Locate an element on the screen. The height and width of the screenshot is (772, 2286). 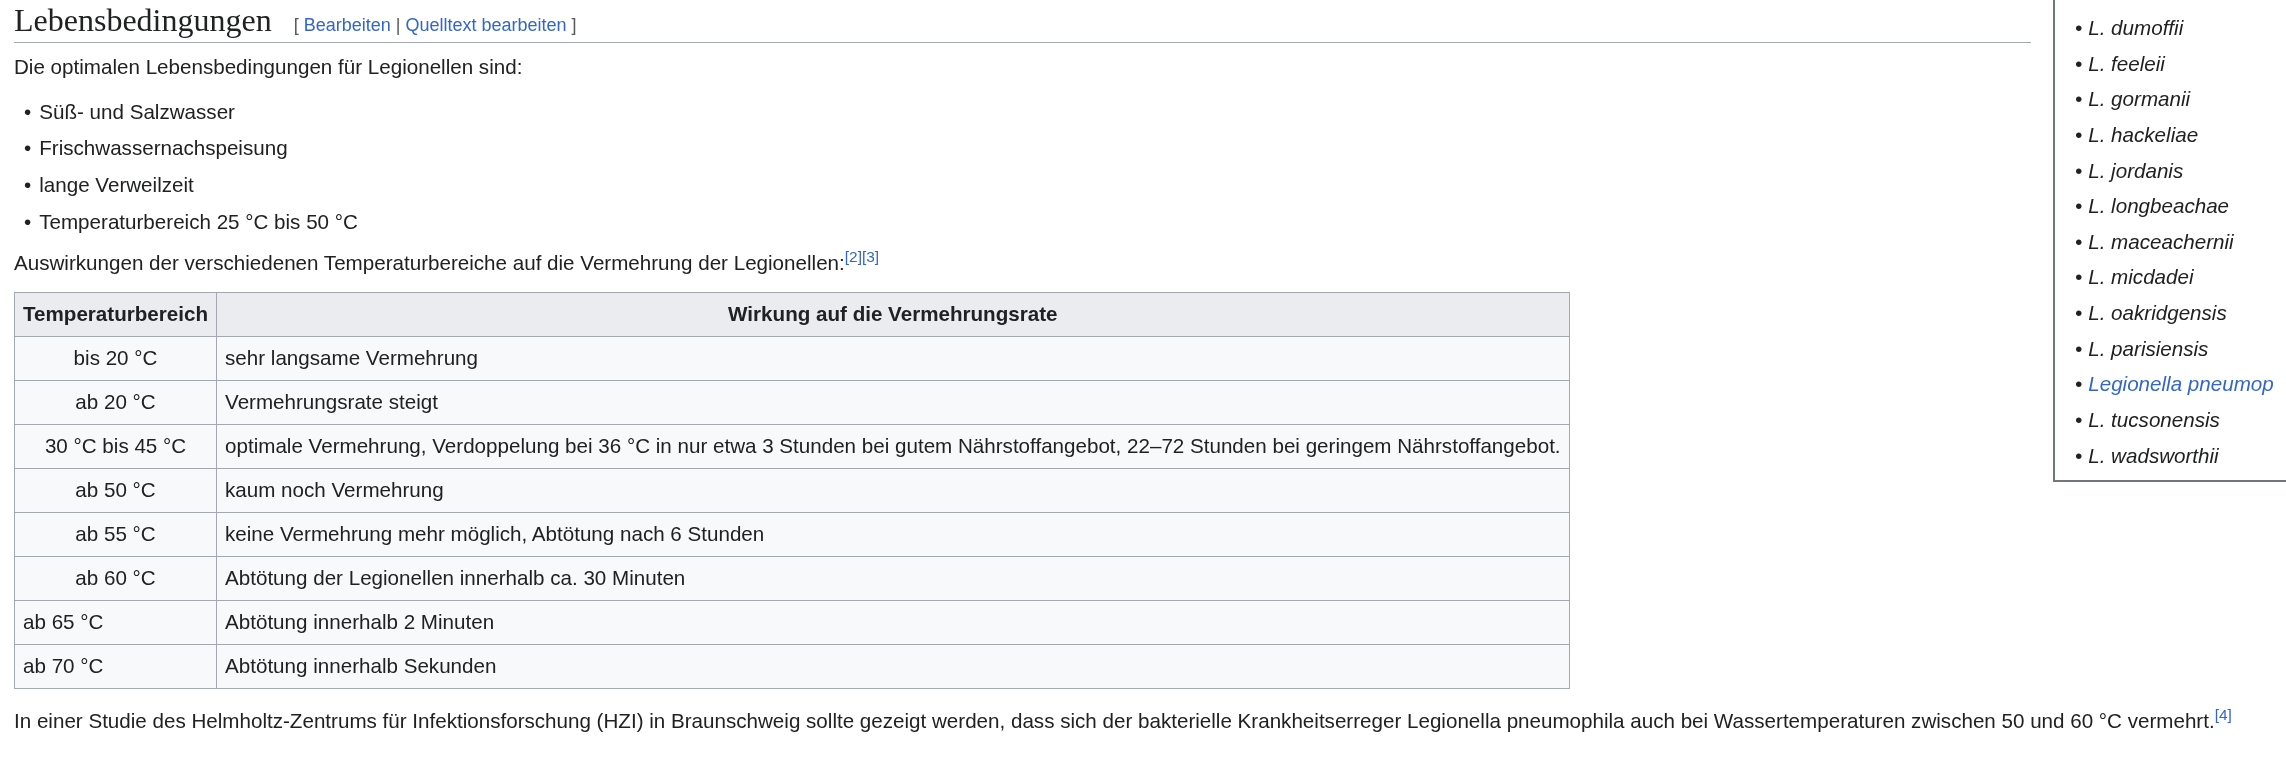
list-item: lange Verweilzeit is located at coordinates (116, 185).